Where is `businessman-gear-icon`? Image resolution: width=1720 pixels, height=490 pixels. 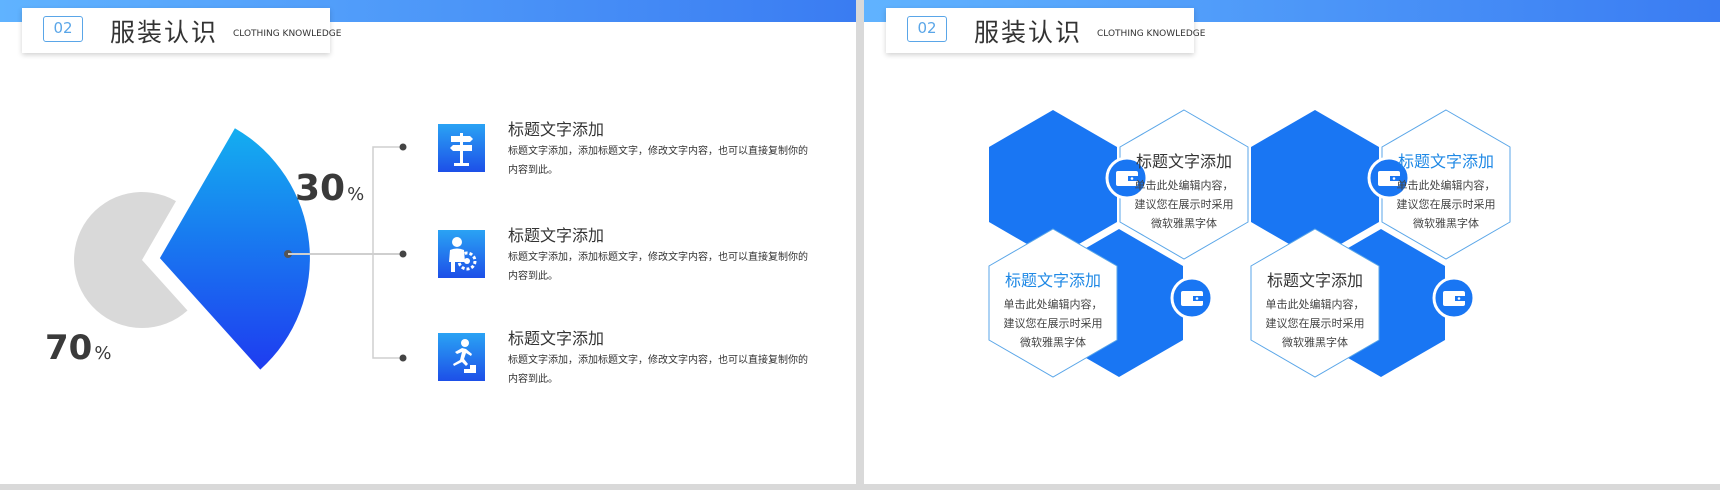 businessman-gear-icon is located at coordinates (461, 254).